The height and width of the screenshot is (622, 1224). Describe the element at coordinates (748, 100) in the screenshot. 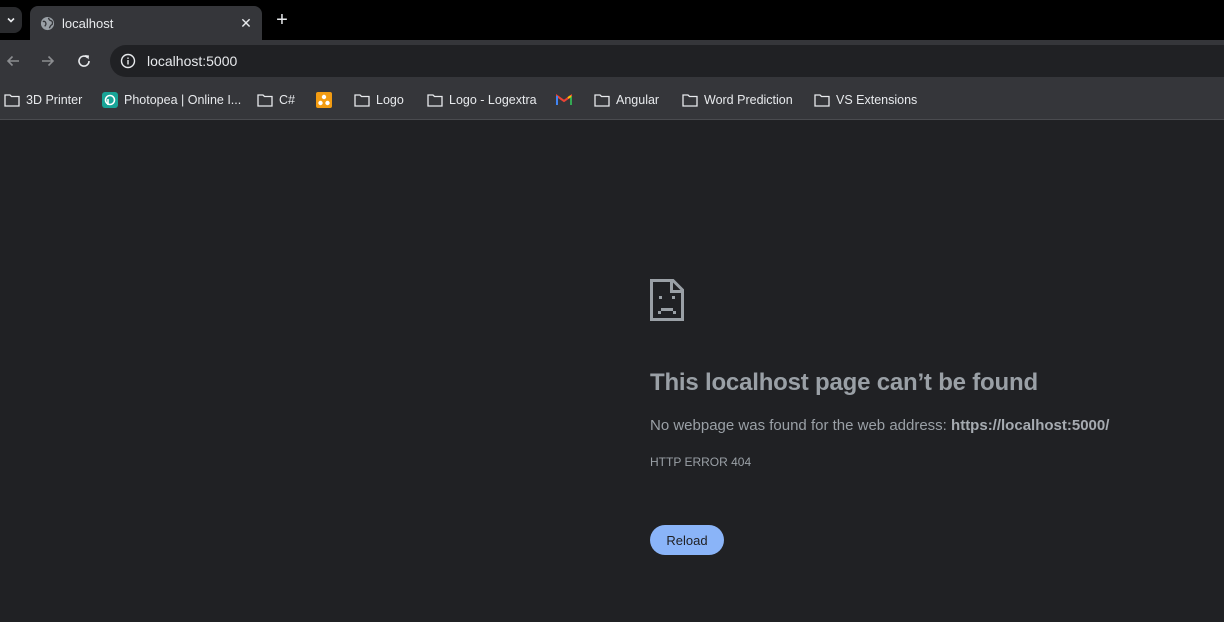

I see `bookmark-label: Word Prediction` at that location.